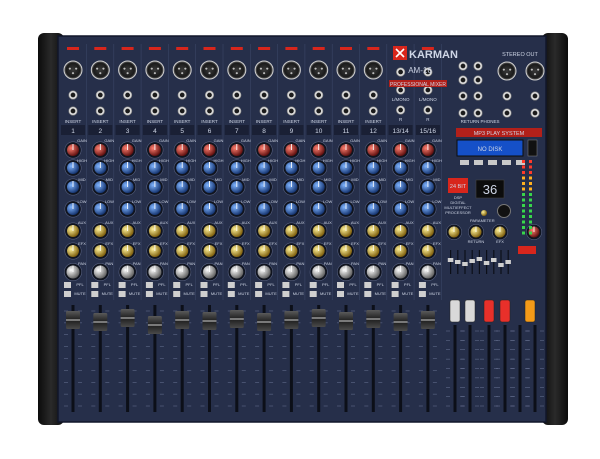 The image size is (600, 459). What do you see at coordinates (453, 232) in the screenshot?
I see `aux-return-knob` at bounding box center [453, 232].